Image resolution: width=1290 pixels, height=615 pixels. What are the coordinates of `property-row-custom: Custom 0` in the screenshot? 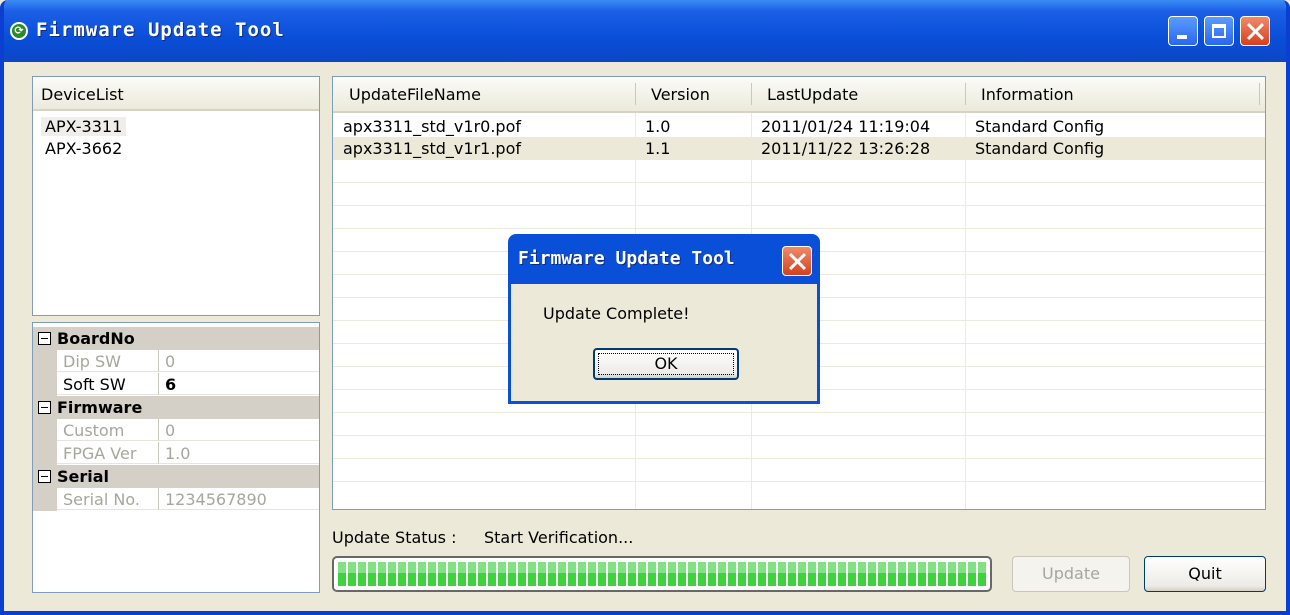 It's located at (176, 430).